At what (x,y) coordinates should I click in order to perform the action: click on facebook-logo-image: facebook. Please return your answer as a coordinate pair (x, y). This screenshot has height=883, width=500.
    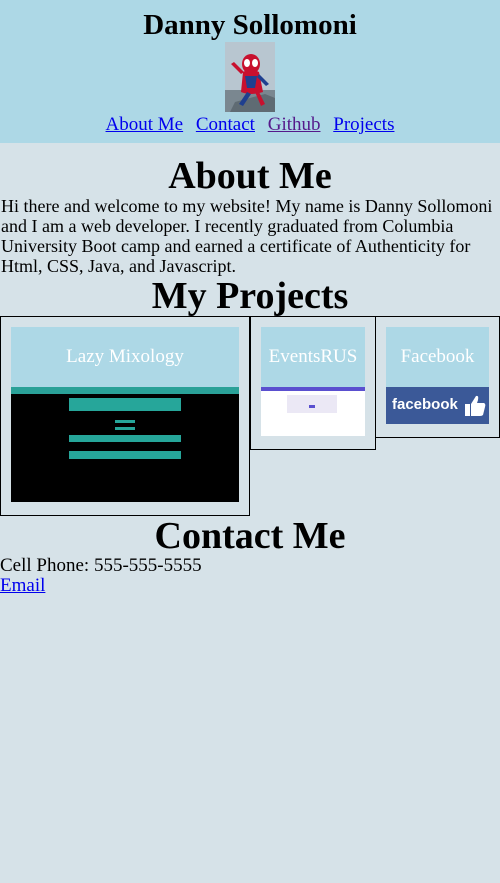
    Looking at the image, I should click on (437, 405).